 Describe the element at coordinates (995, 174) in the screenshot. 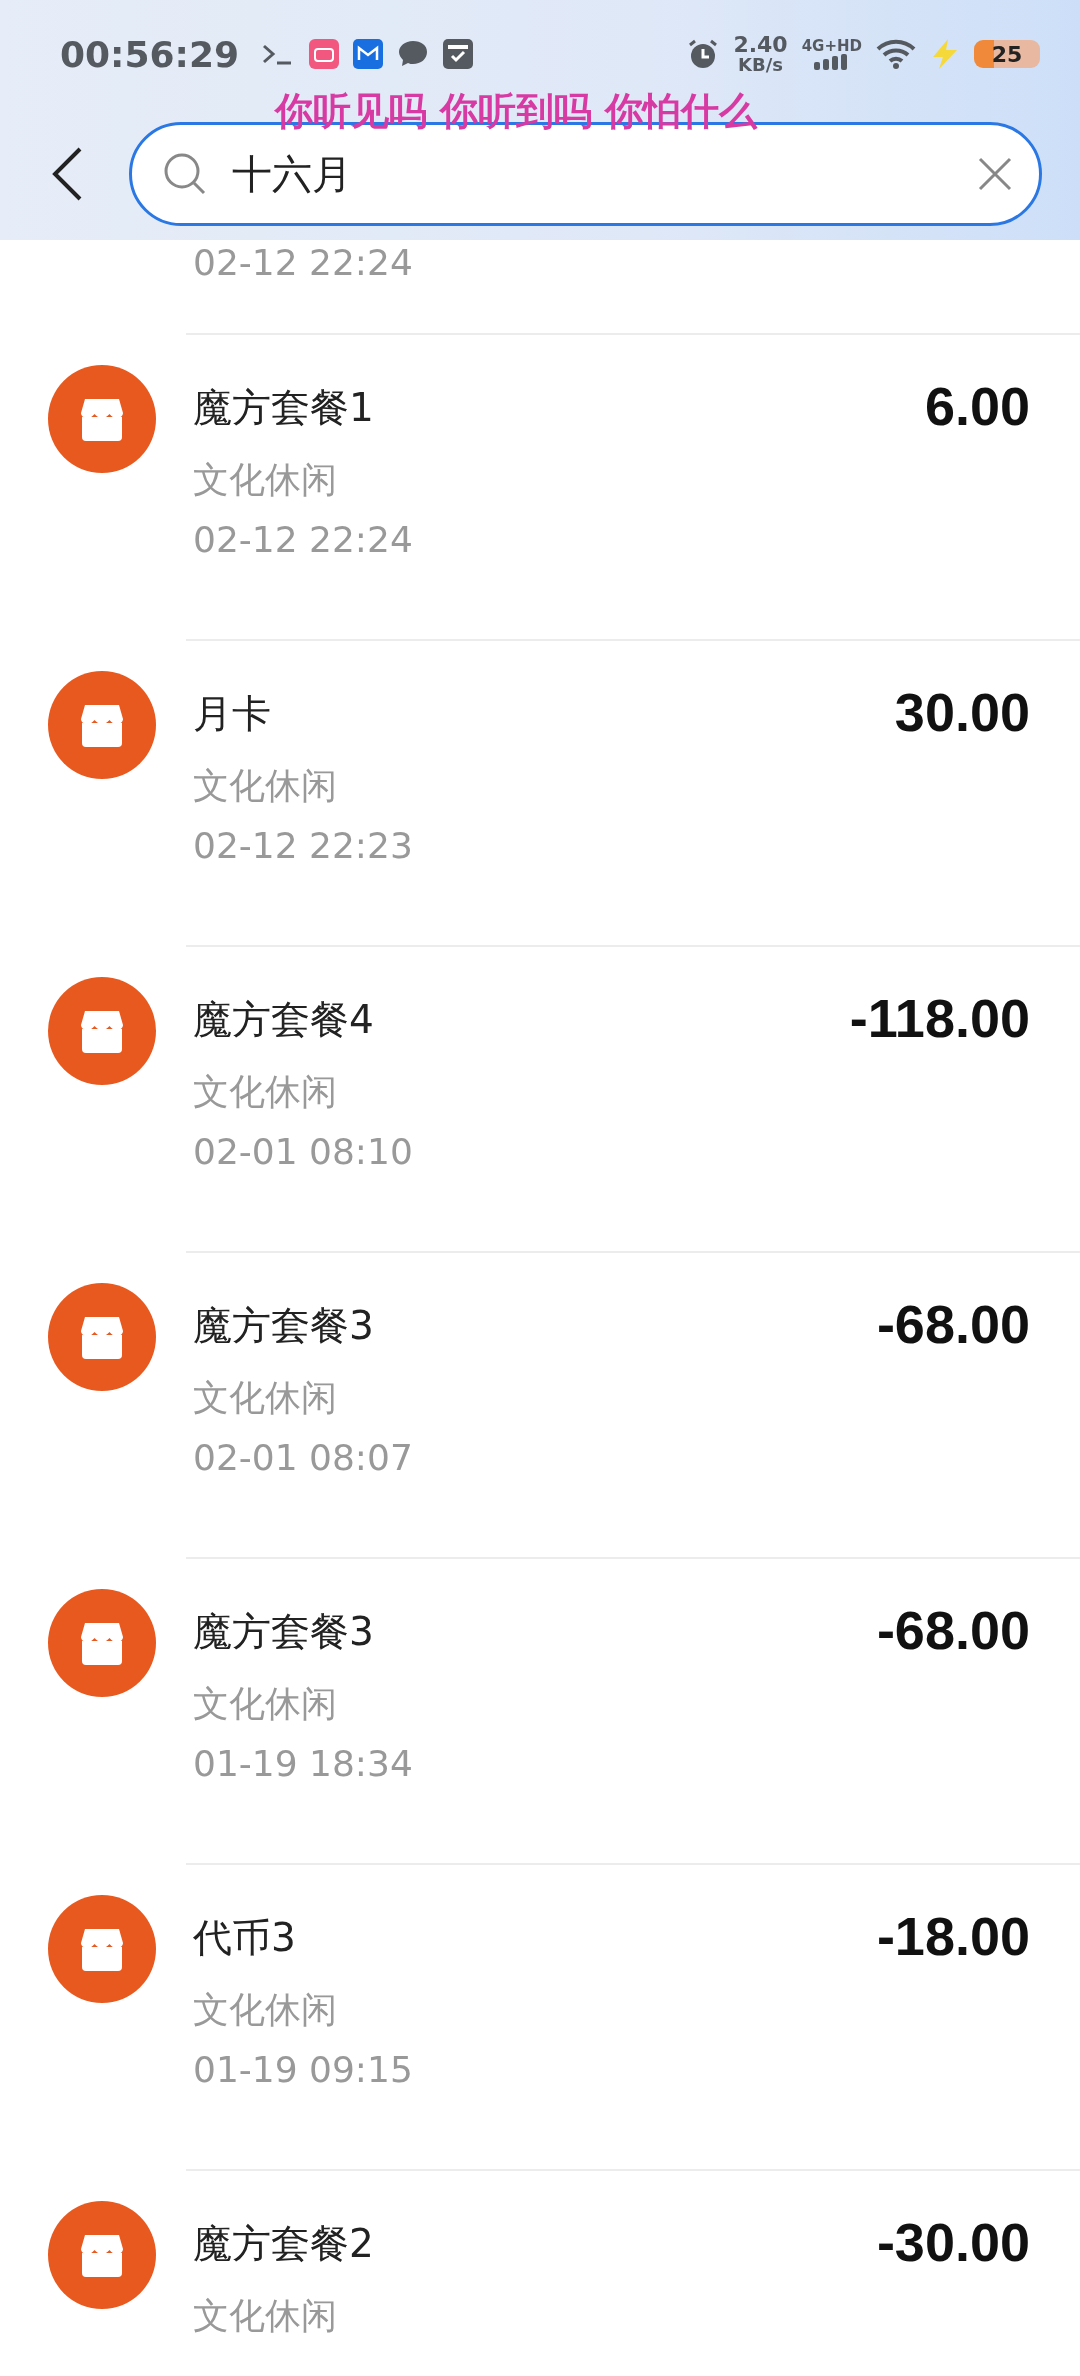

I see `clear-icon` at that location.